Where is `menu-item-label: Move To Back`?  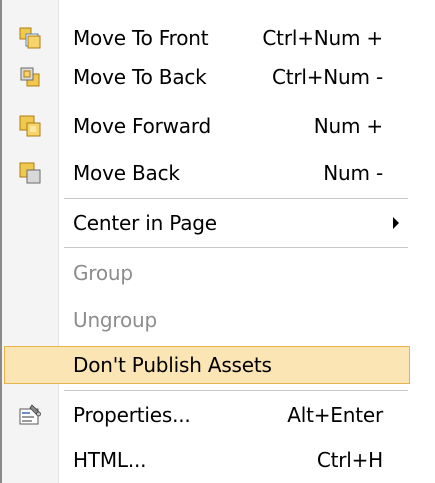 menu-item-label: Move To Back is located at coordinates (140, 77).